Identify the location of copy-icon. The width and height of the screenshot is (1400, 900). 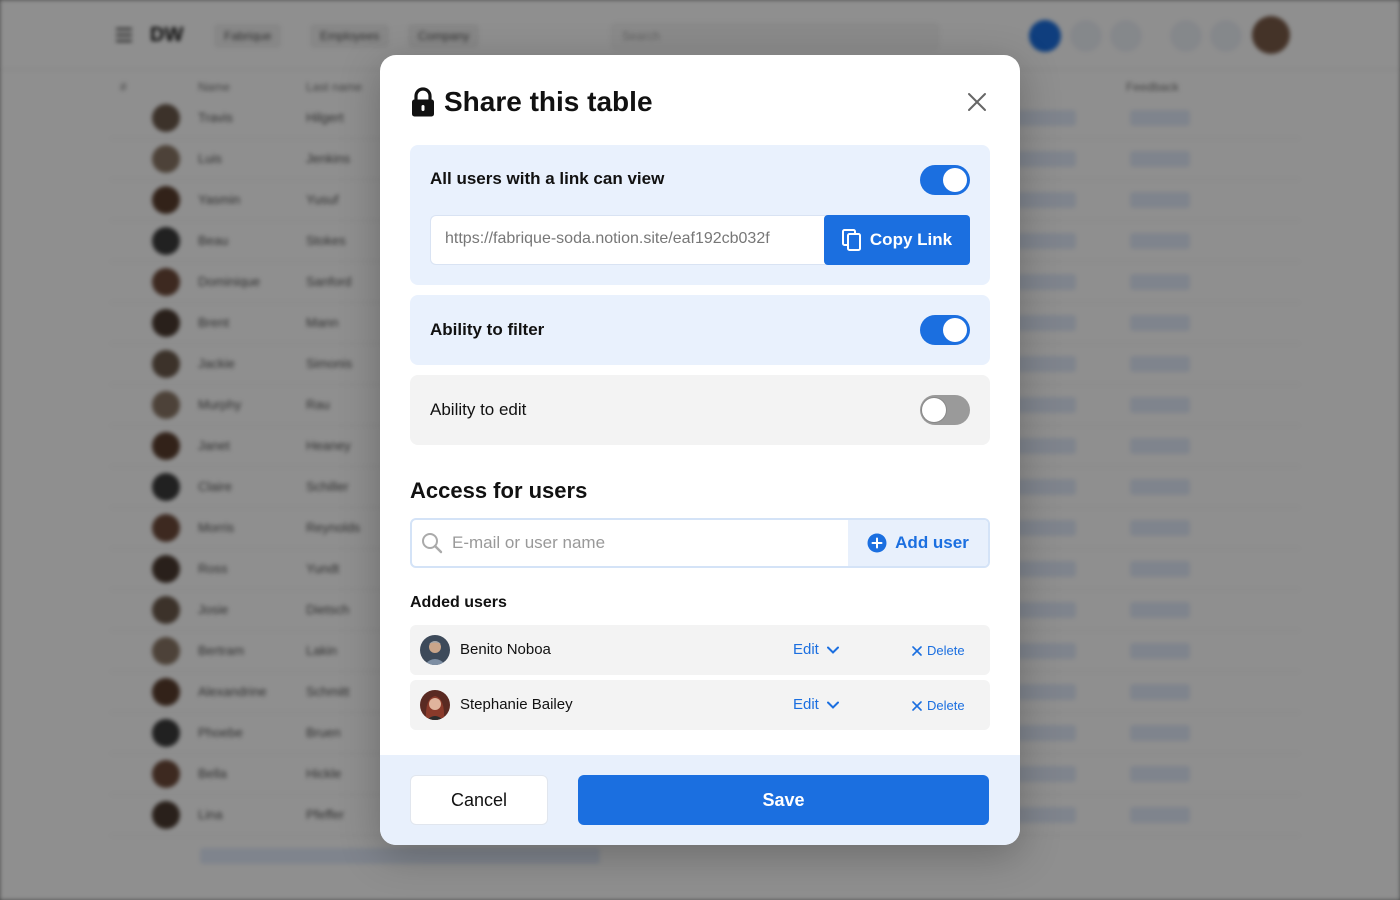
(851, 240).